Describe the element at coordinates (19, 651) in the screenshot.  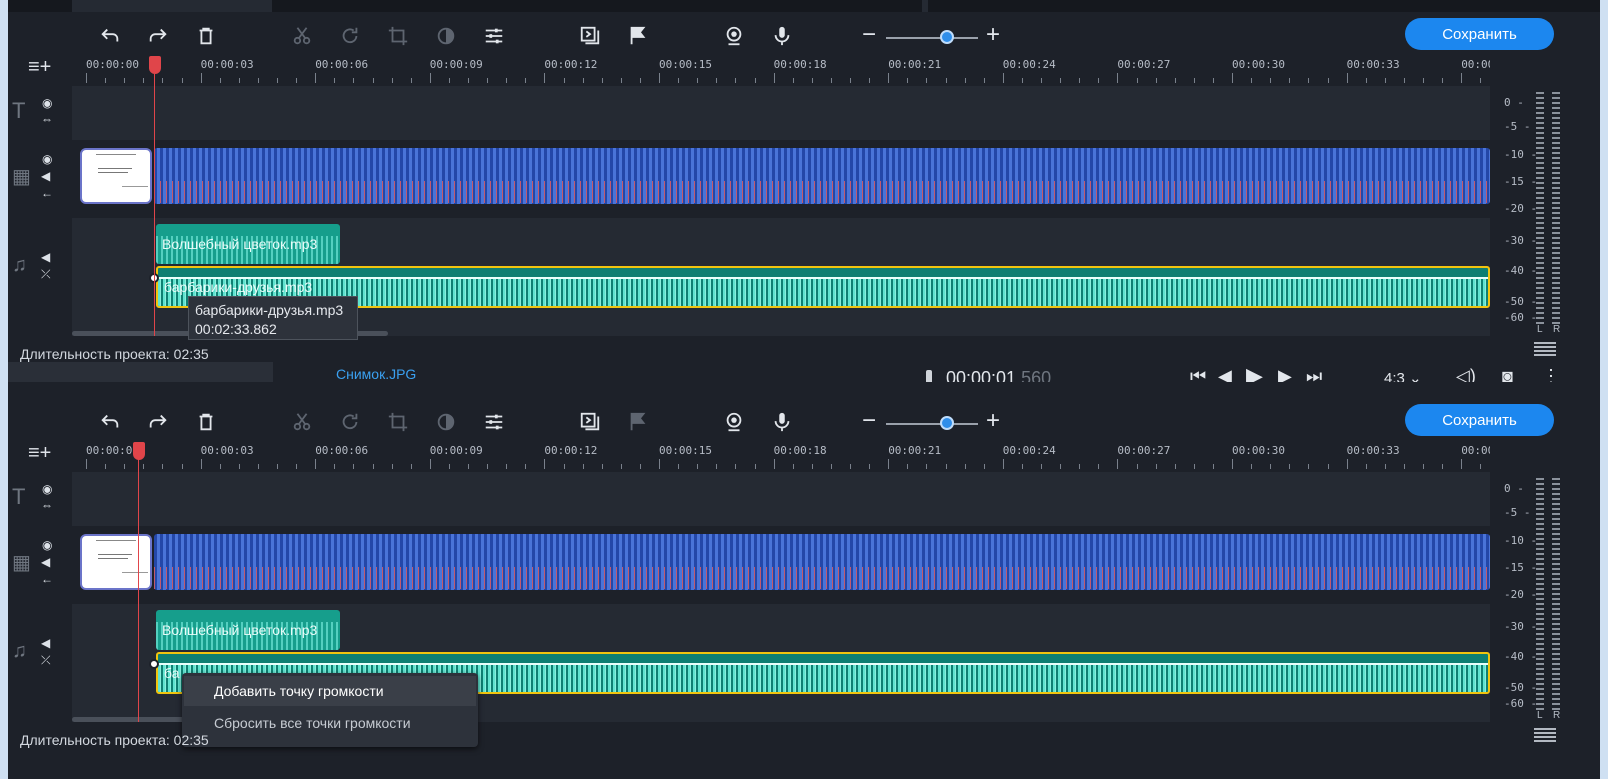
I see `music-note-icon: ♫` at that location.